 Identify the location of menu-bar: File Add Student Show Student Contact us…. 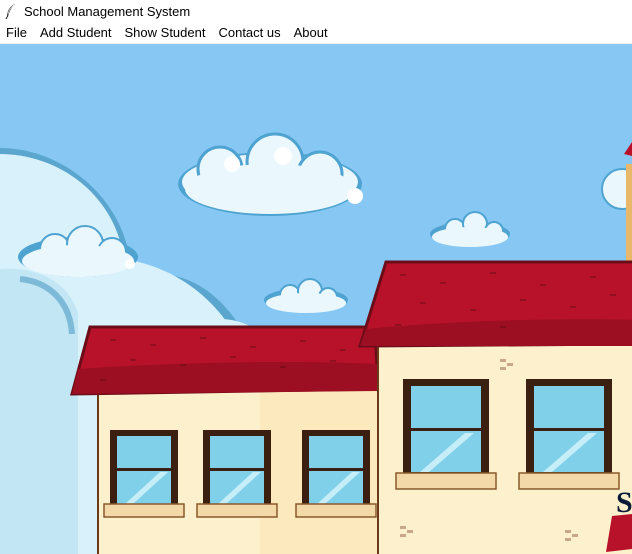
(316, 33).